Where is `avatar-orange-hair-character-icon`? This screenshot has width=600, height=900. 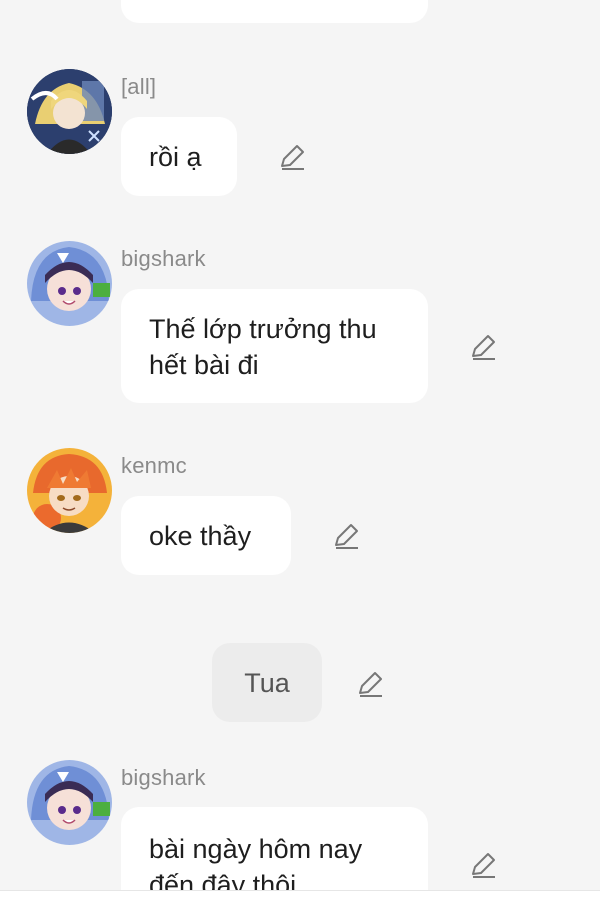
avatar-orange-hair-character-icon is located at coordinates (69, 490).